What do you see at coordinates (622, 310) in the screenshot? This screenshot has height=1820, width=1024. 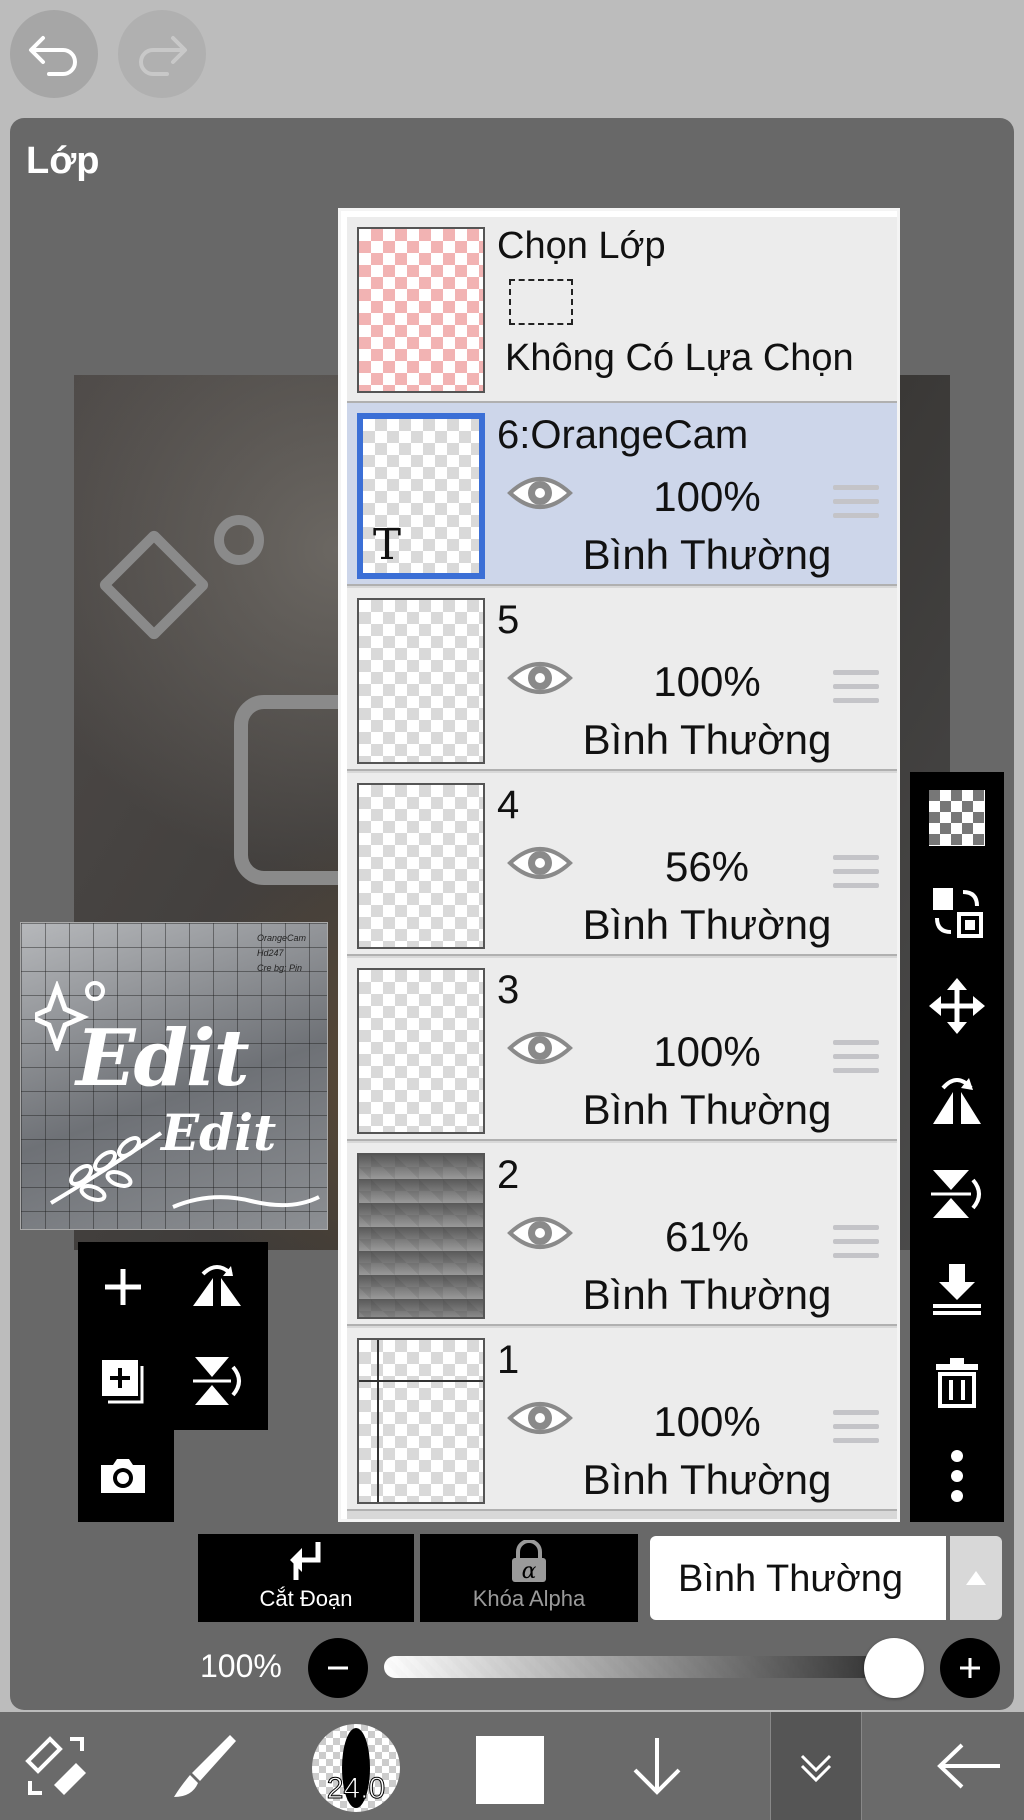 I see `selection-layer-row: Chọn Lớp Không Có Lựa Chọn` at bounding box center [622, 310].